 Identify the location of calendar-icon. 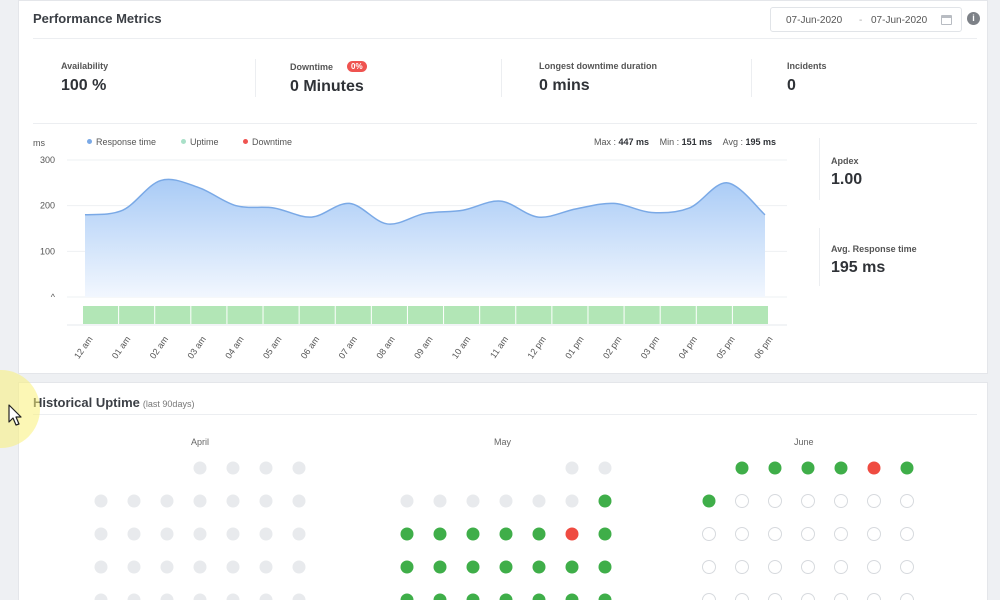
(946, 20).